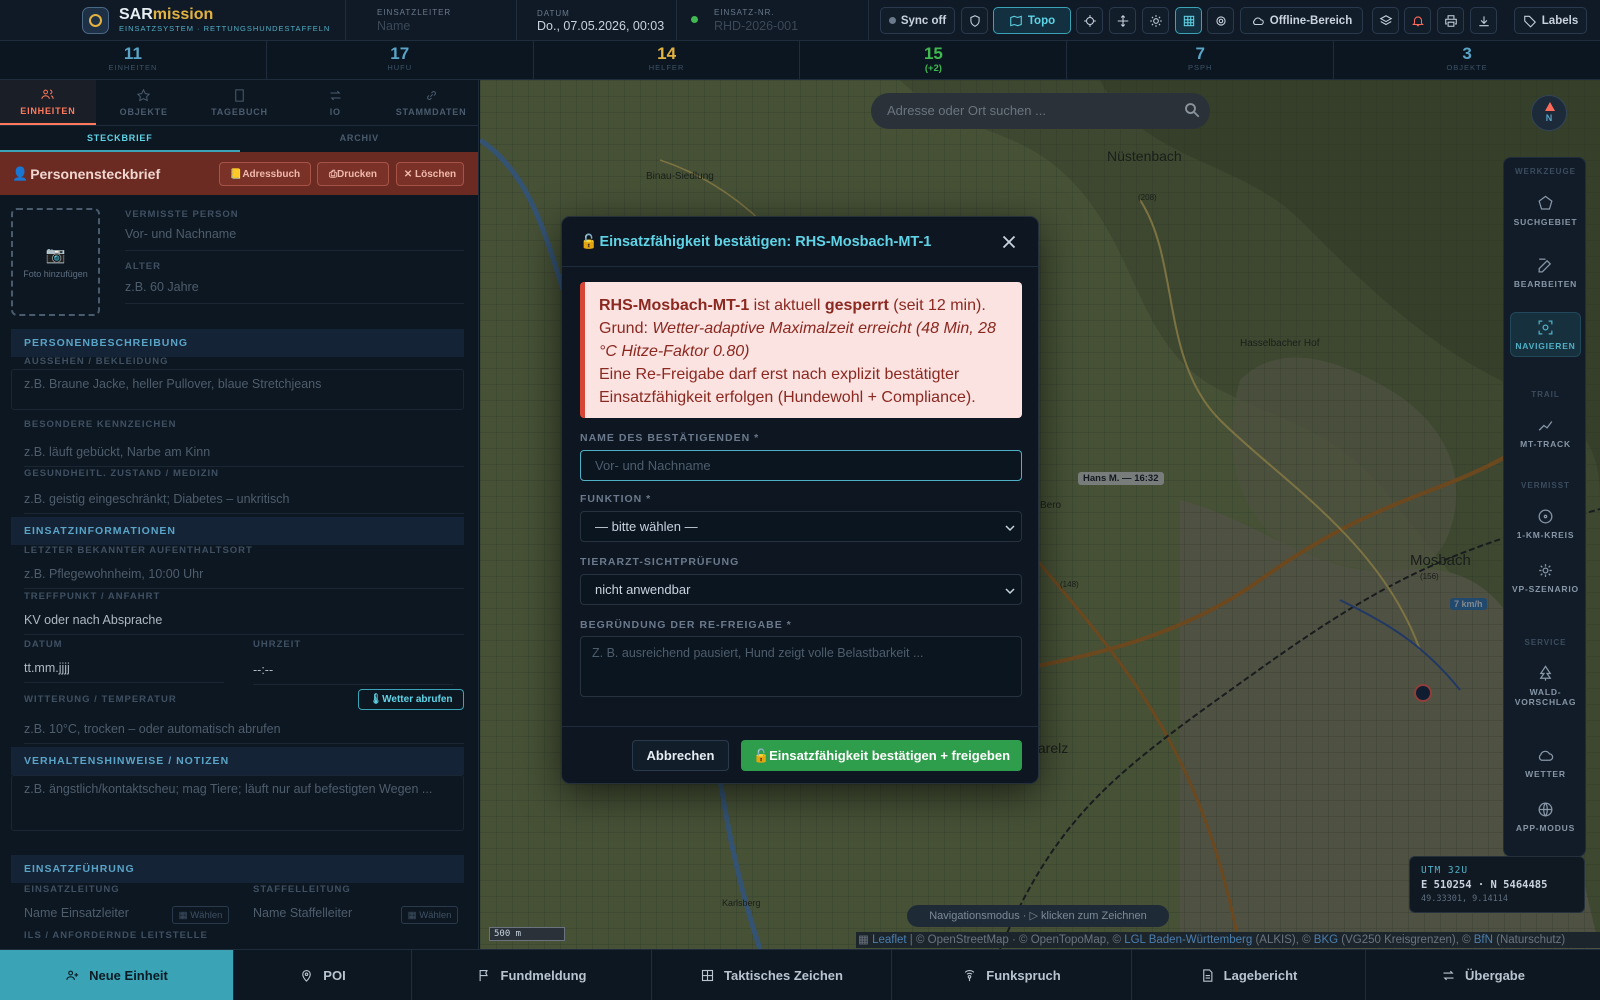  I want to click on record-button, so click(1220, 20).